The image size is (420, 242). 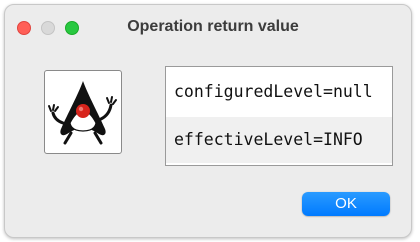 I want to click on return-value-row: configuredLevel=null, so click(x=279, y=92).